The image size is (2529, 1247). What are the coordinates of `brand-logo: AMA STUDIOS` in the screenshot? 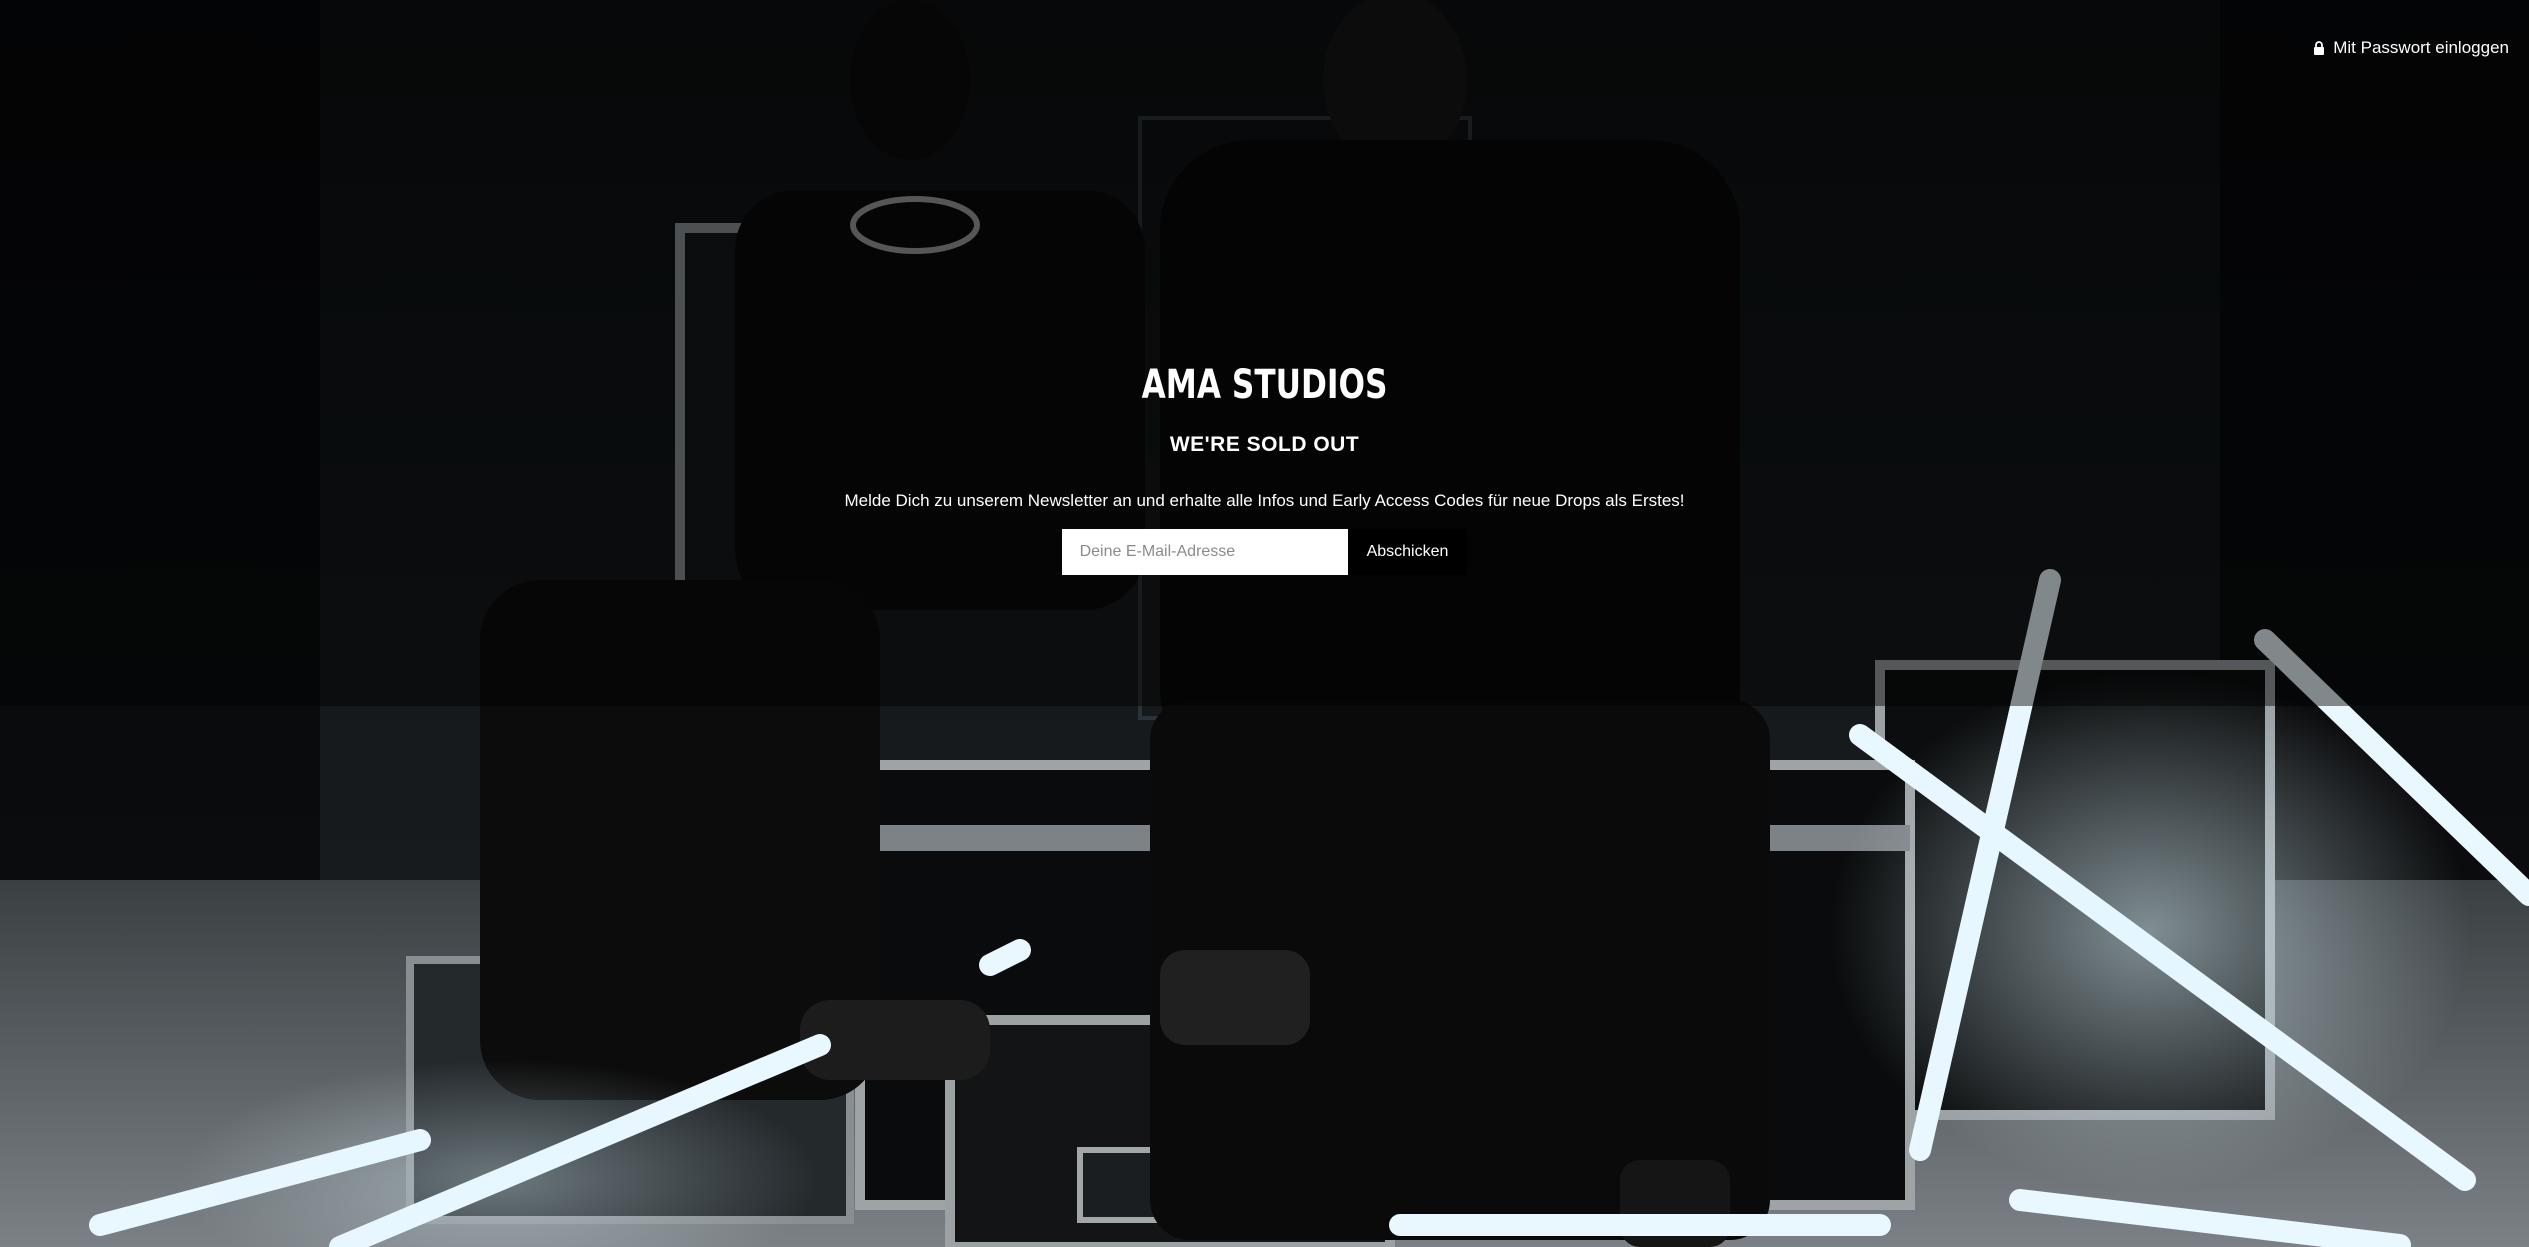 It's located at (1264, 385).